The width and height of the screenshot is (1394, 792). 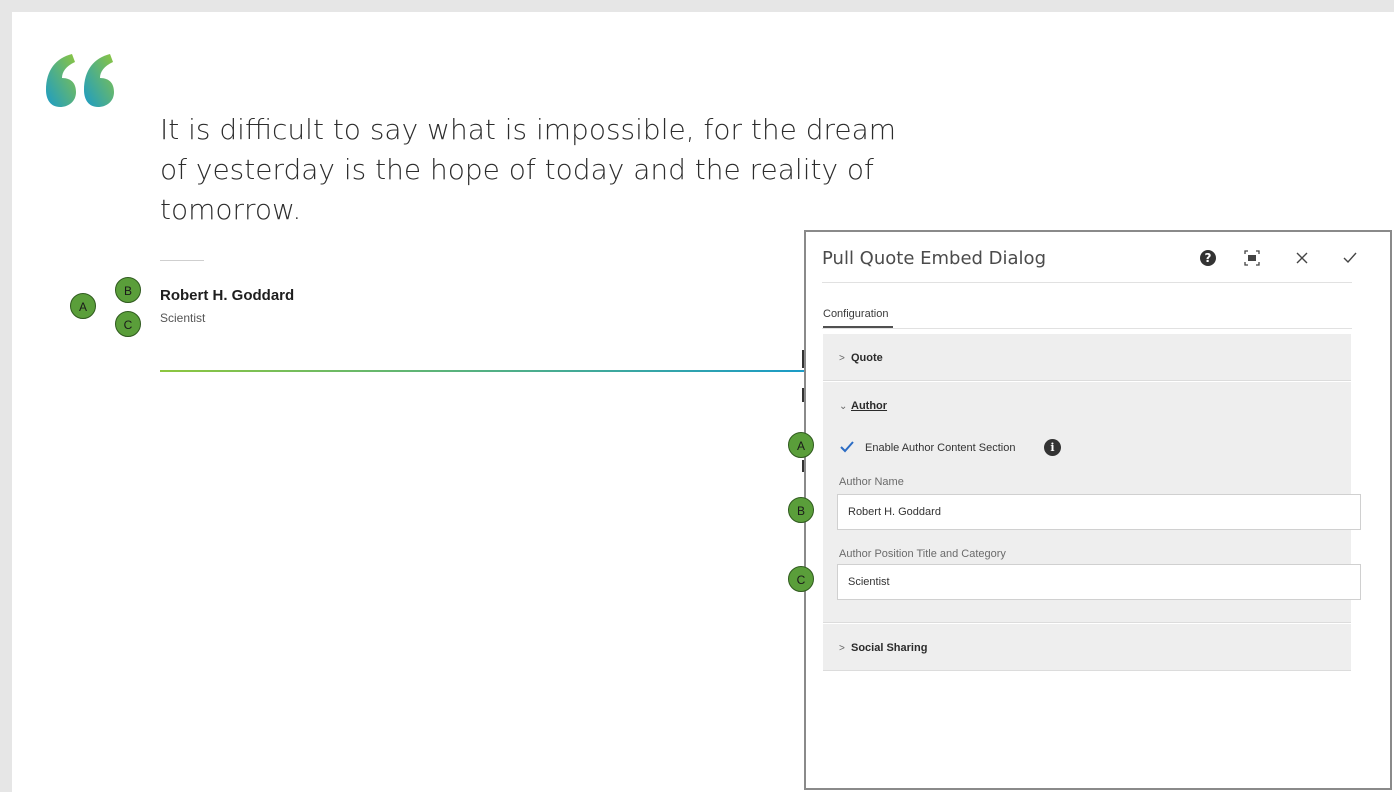 What do you see at coordinates (485, 371) in the screenshot?
I see `quote-bottom-rule` at bounding box center [485, 371].